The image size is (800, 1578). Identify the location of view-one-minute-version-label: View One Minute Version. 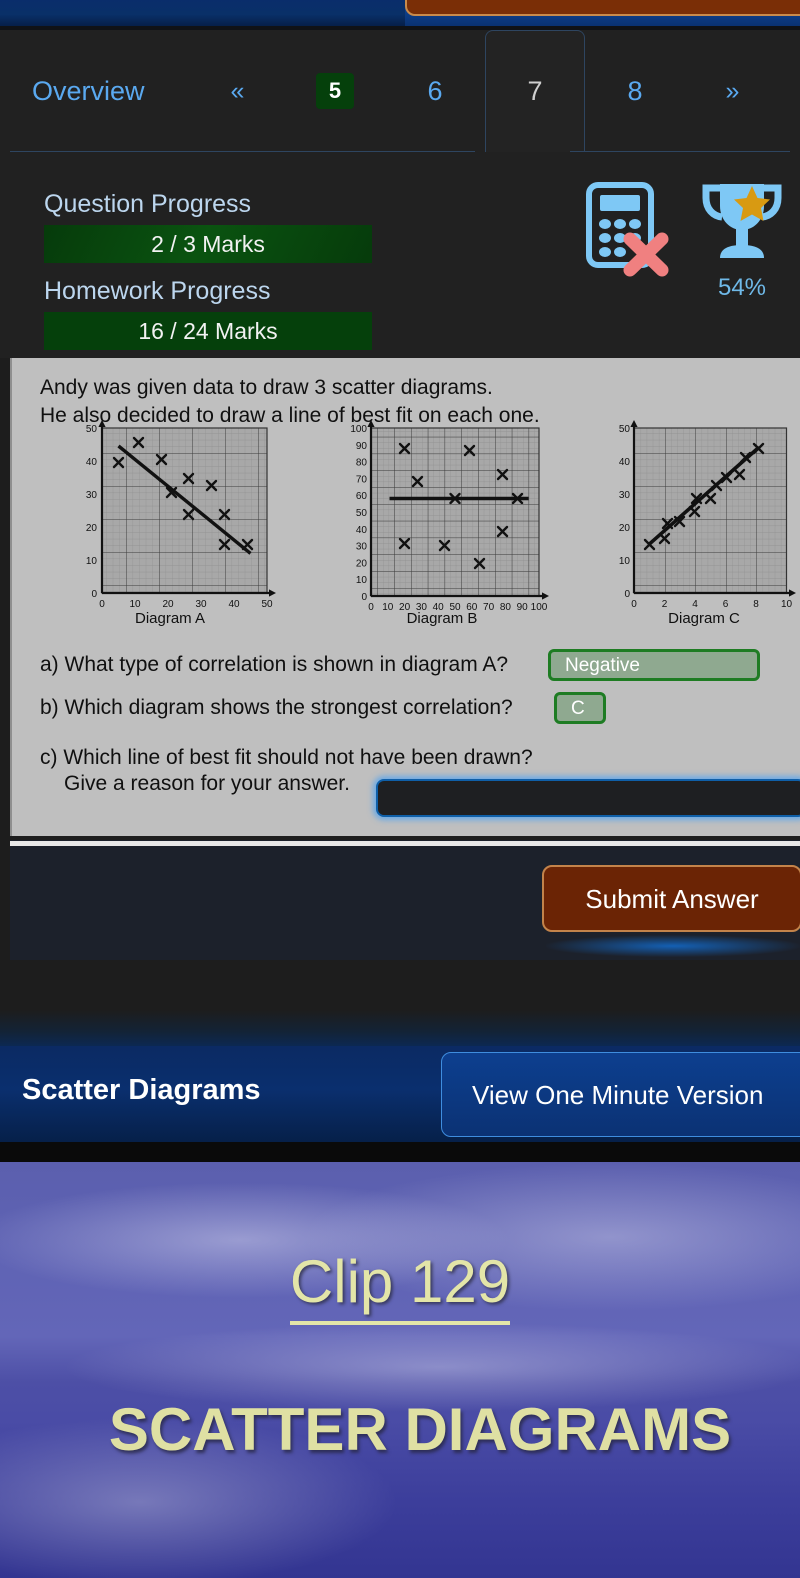
(618, 1094).